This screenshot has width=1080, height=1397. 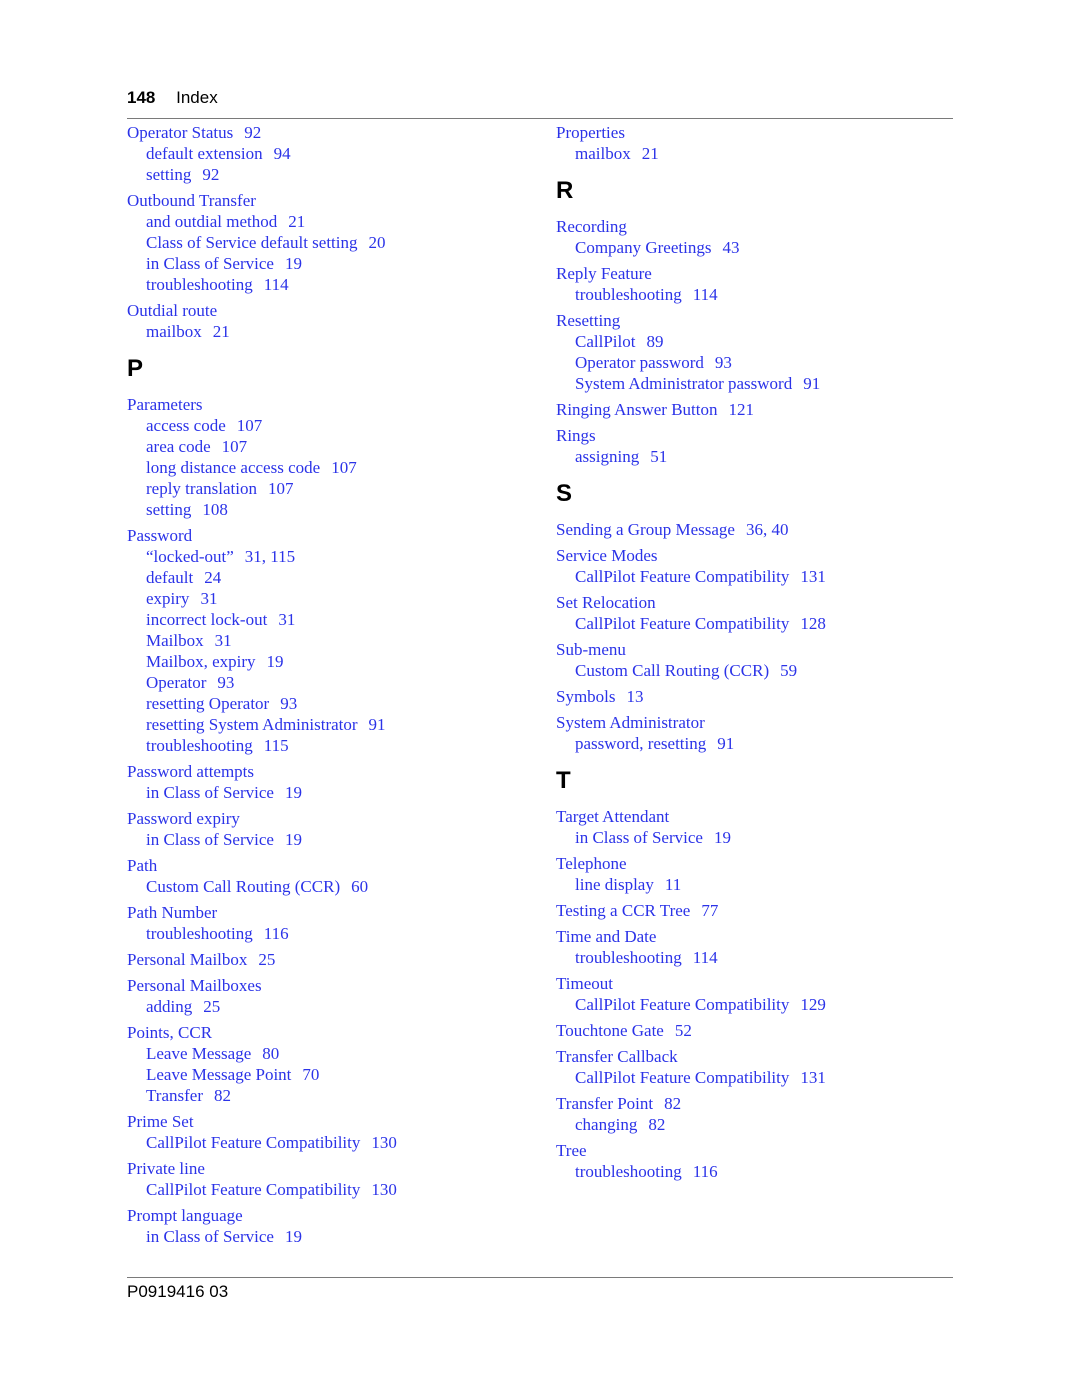 What do you see at coordinates (813, 1004) in the screenshot?
I see `page-reference-link: 129` at bounding box center [813, 1004].